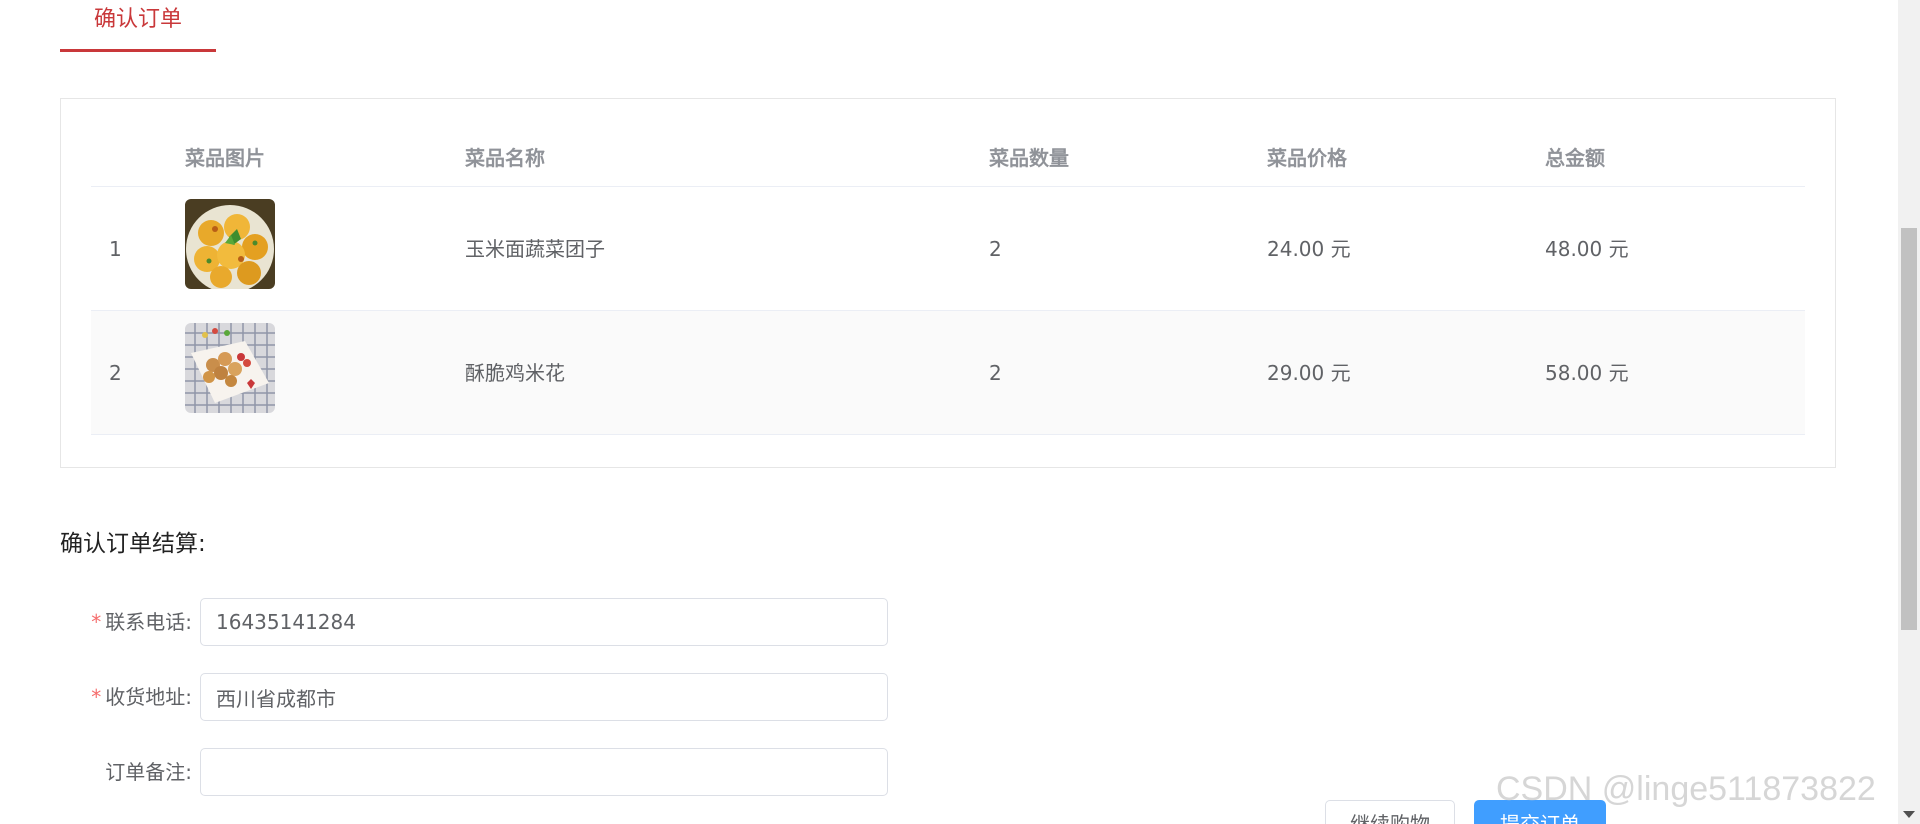  Describe the element at coordinates (230, 244) in the screenshot. I see `dish-image-corn-dumplings` at that location.